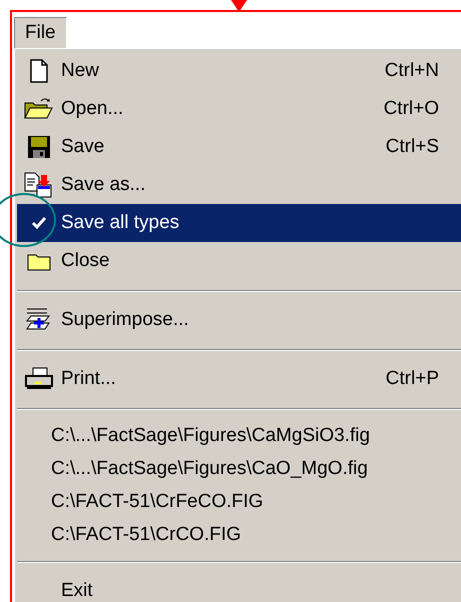 This screenshot has height=602, width=461. I want to click on menu-item: Save all types, so click(239, 223).